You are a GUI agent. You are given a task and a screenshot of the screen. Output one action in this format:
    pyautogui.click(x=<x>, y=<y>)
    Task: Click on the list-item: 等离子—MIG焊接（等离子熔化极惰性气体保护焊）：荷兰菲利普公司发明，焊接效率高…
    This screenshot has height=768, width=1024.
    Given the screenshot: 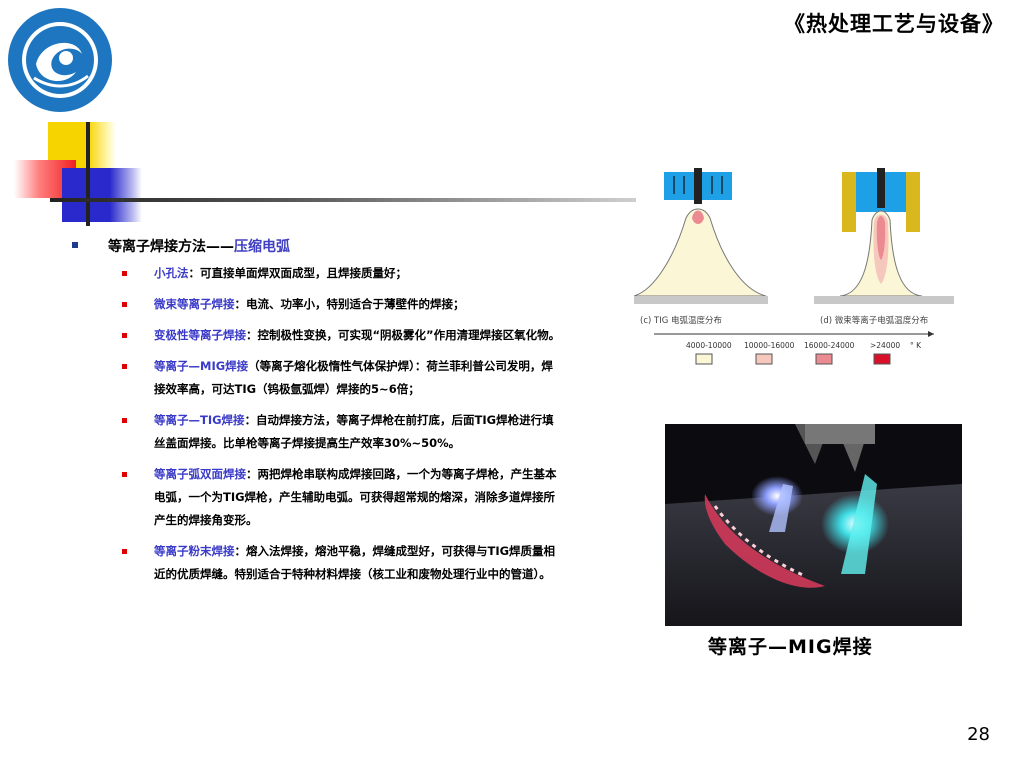 What is the action you would take?
    pyautogui.click(x=342, y=378)
    